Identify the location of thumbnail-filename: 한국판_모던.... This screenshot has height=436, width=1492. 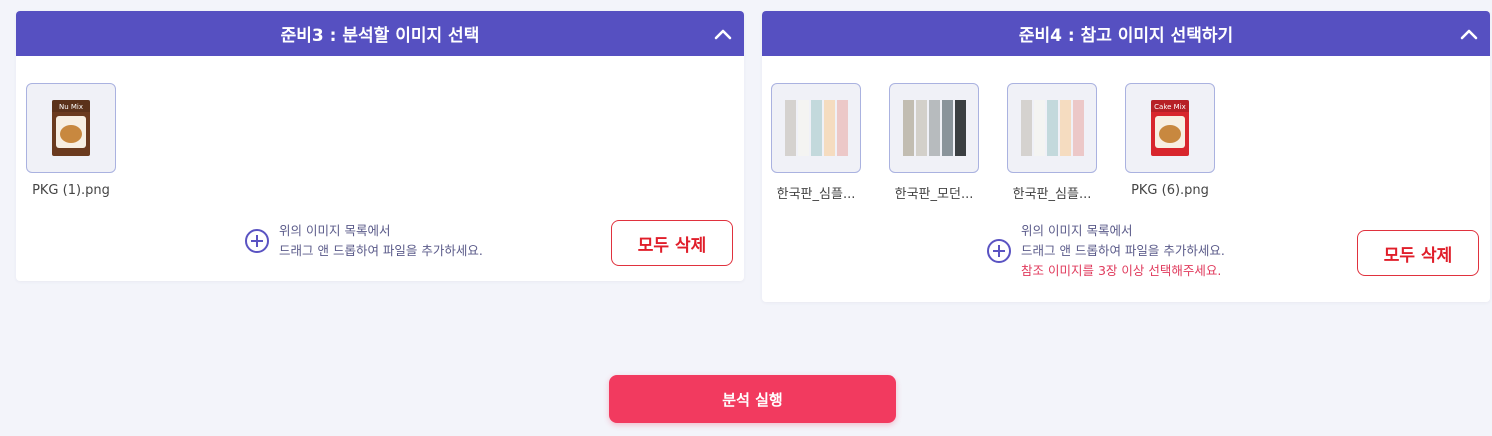
(934, 194).